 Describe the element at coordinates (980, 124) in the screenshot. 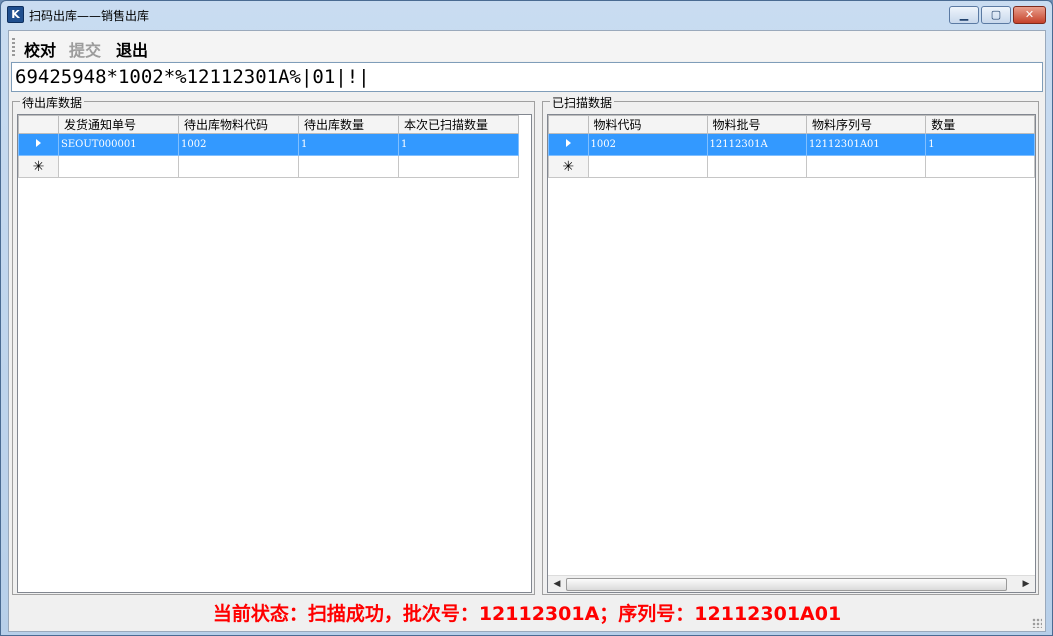

I see `column-header: 数量` at that location.